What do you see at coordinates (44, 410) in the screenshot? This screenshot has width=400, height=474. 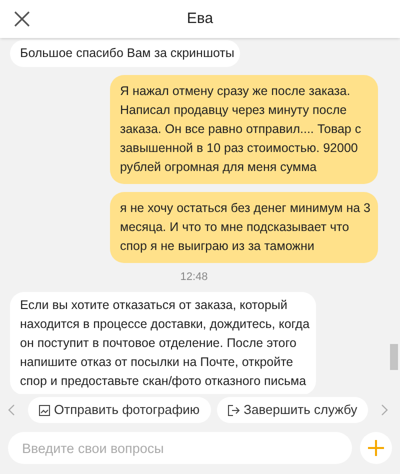 I see `image-icon` at bounding box center [44, 410].